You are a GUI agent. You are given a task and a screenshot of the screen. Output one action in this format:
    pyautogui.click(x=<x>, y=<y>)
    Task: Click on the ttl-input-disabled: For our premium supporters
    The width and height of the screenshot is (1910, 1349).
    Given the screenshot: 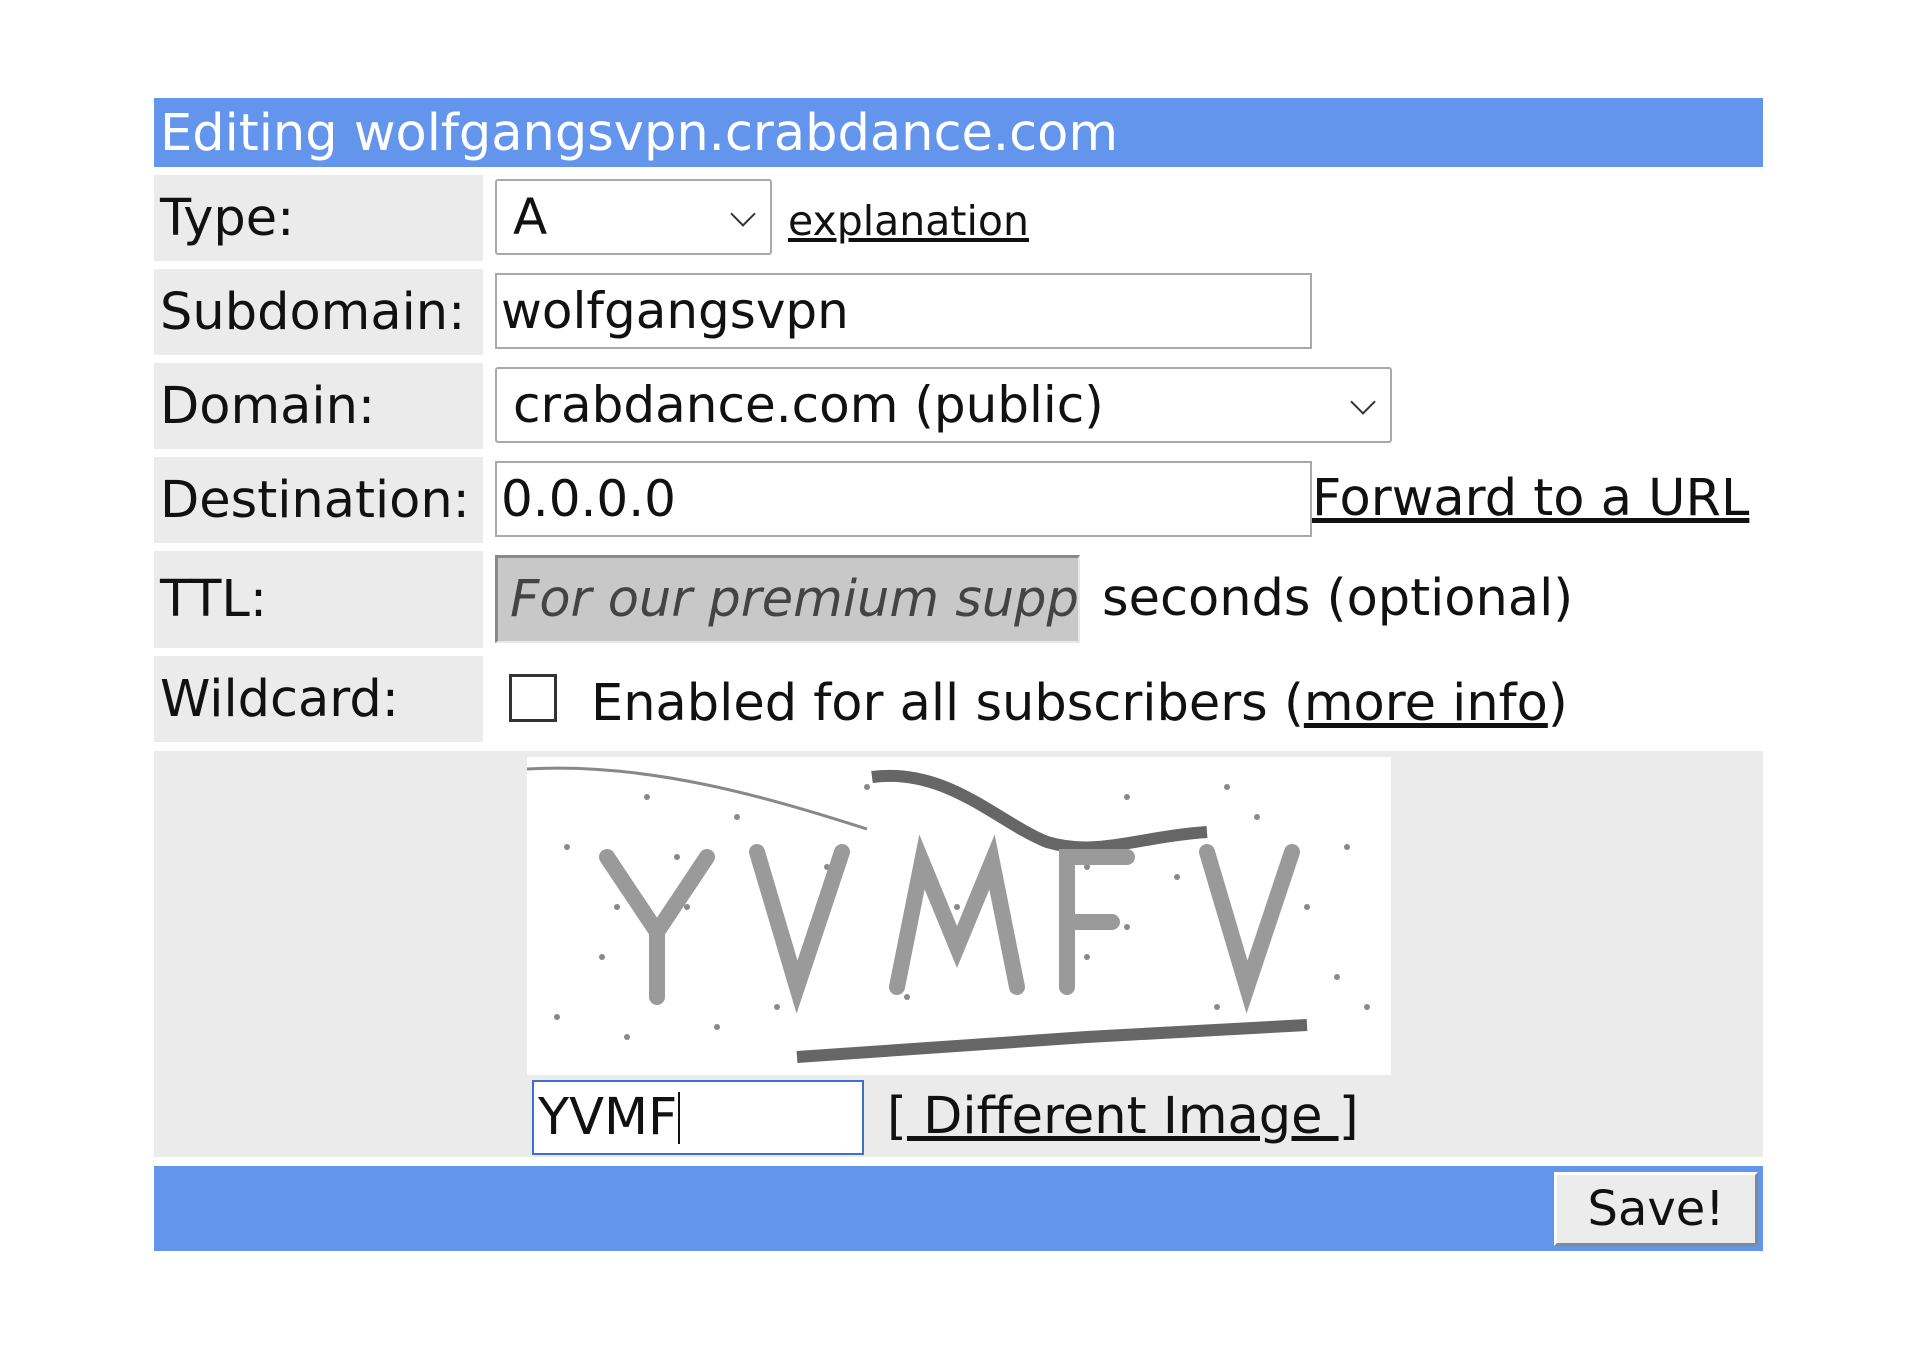 What is the action you would take?
    pyautogui.click(x=787, y=599)
    